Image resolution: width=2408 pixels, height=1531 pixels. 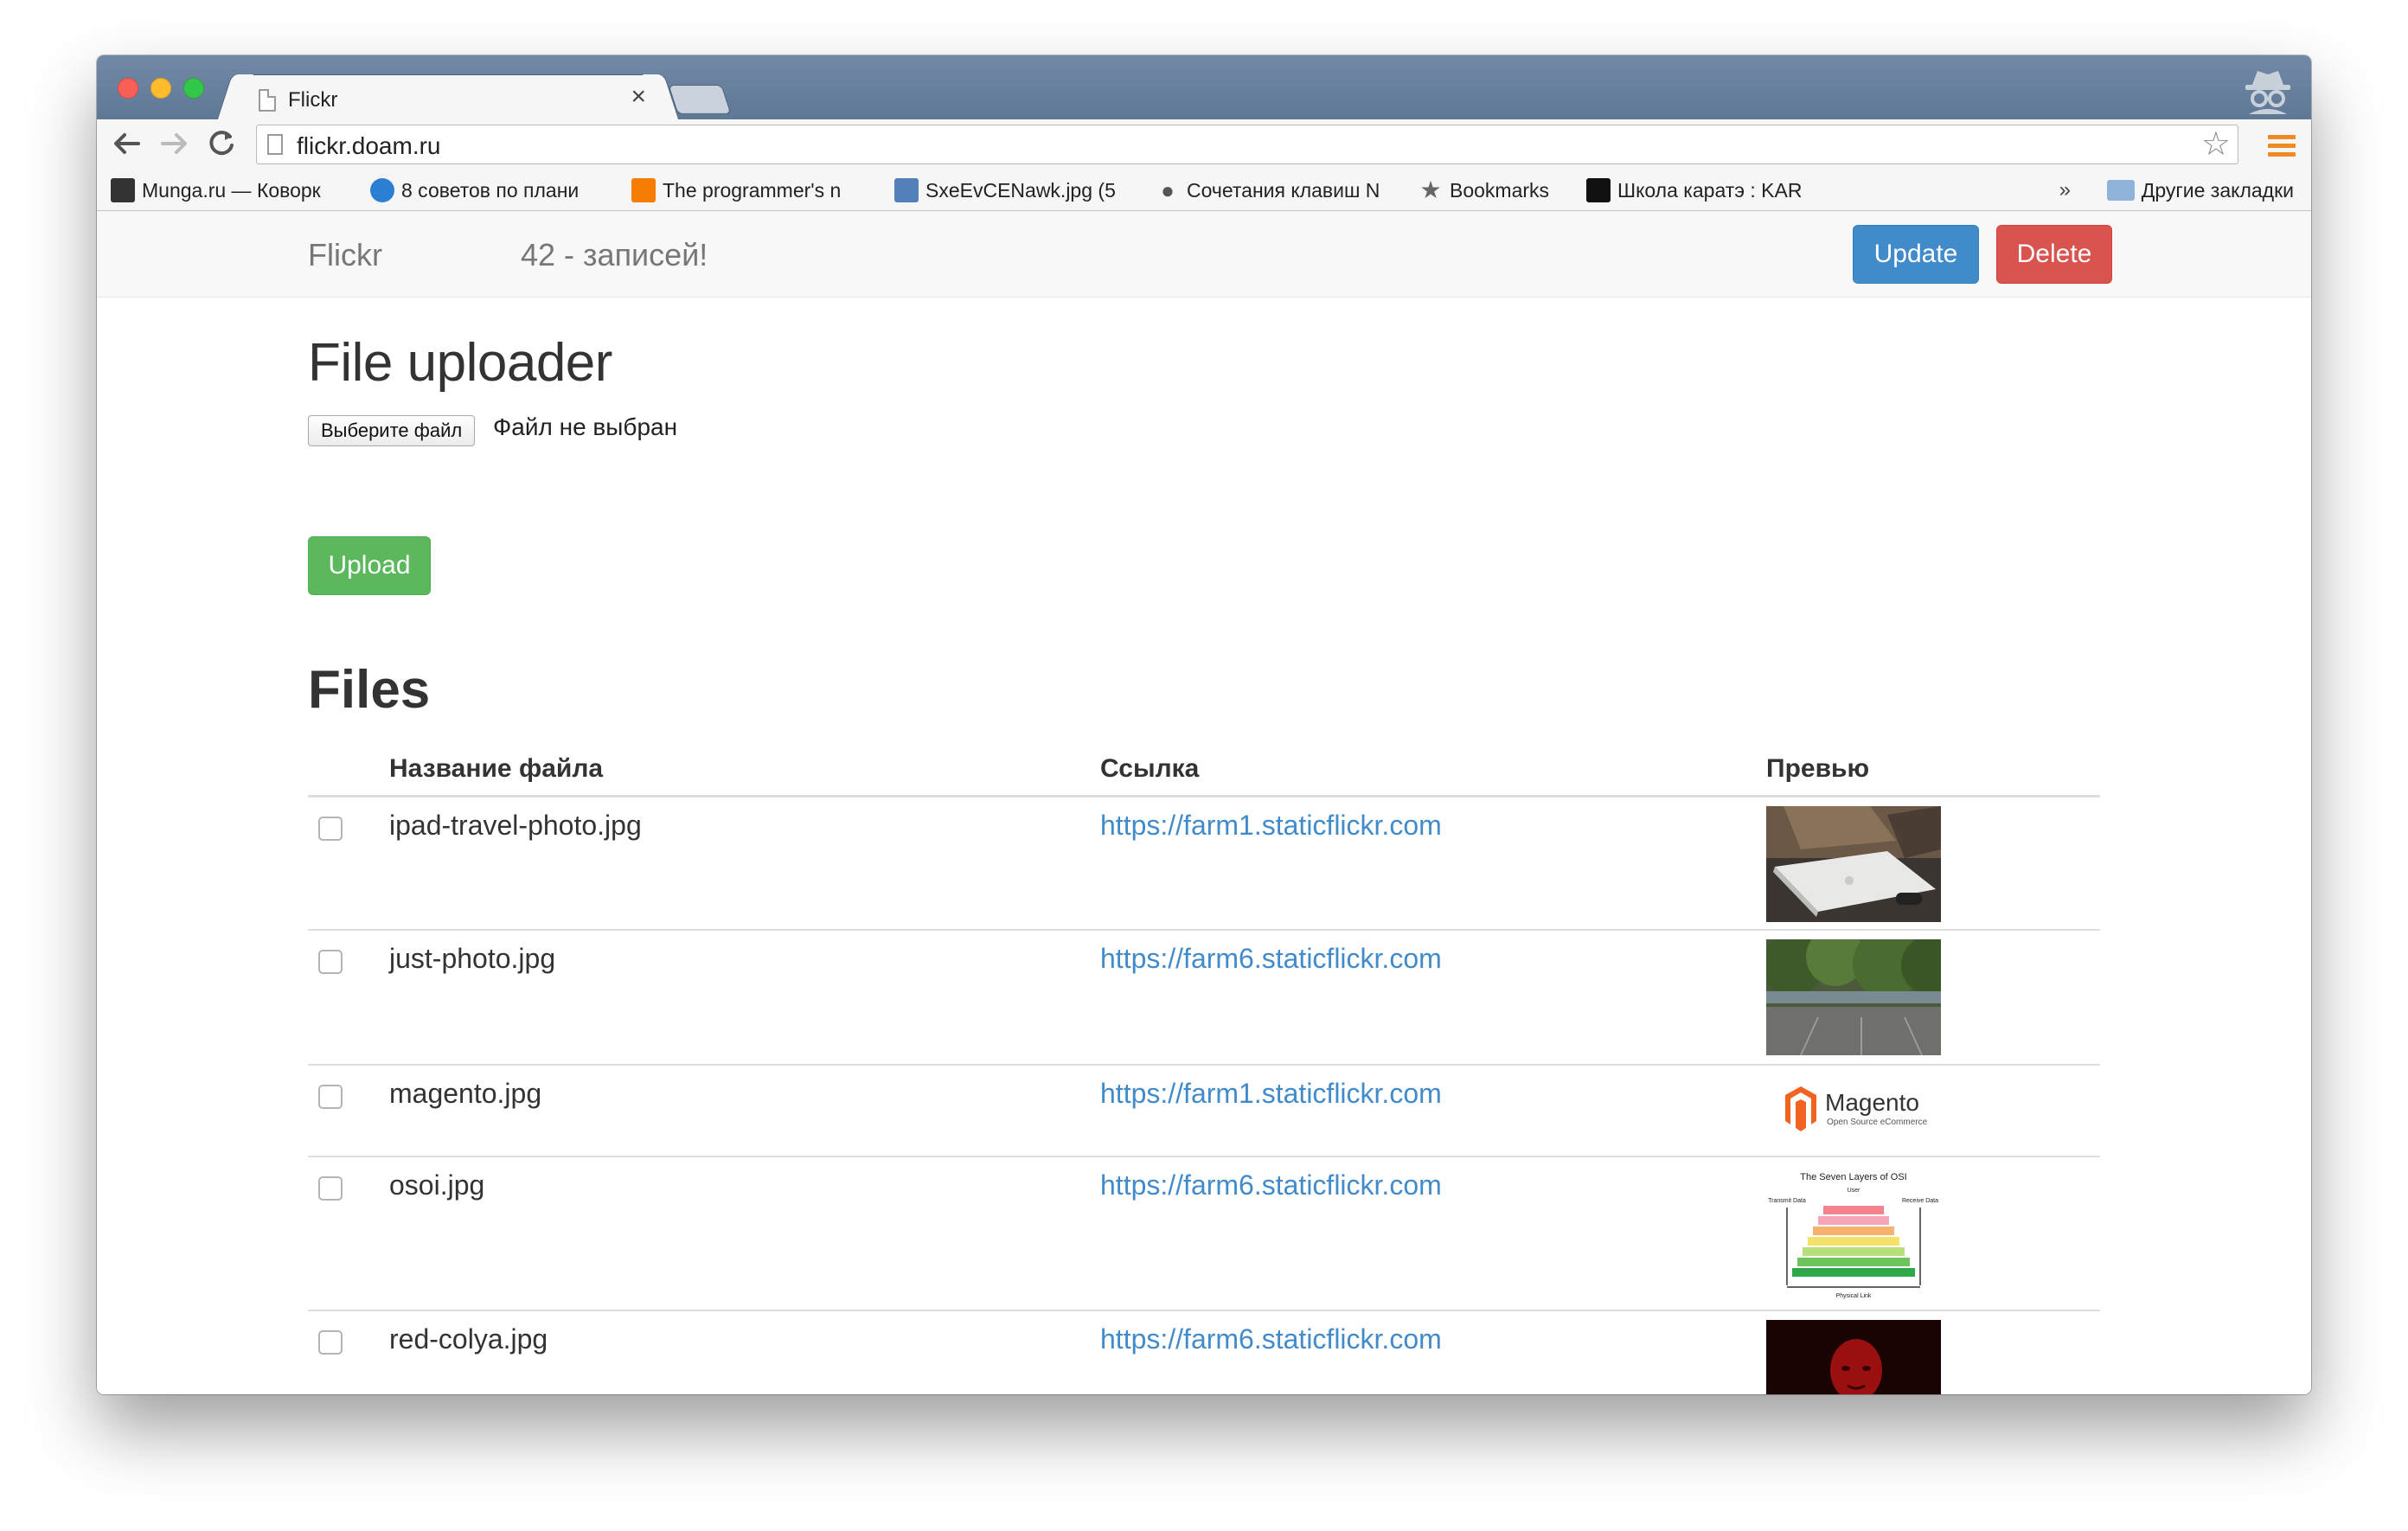 I want to click on uploader-heading: File uploader, so click(x=460, y=363).